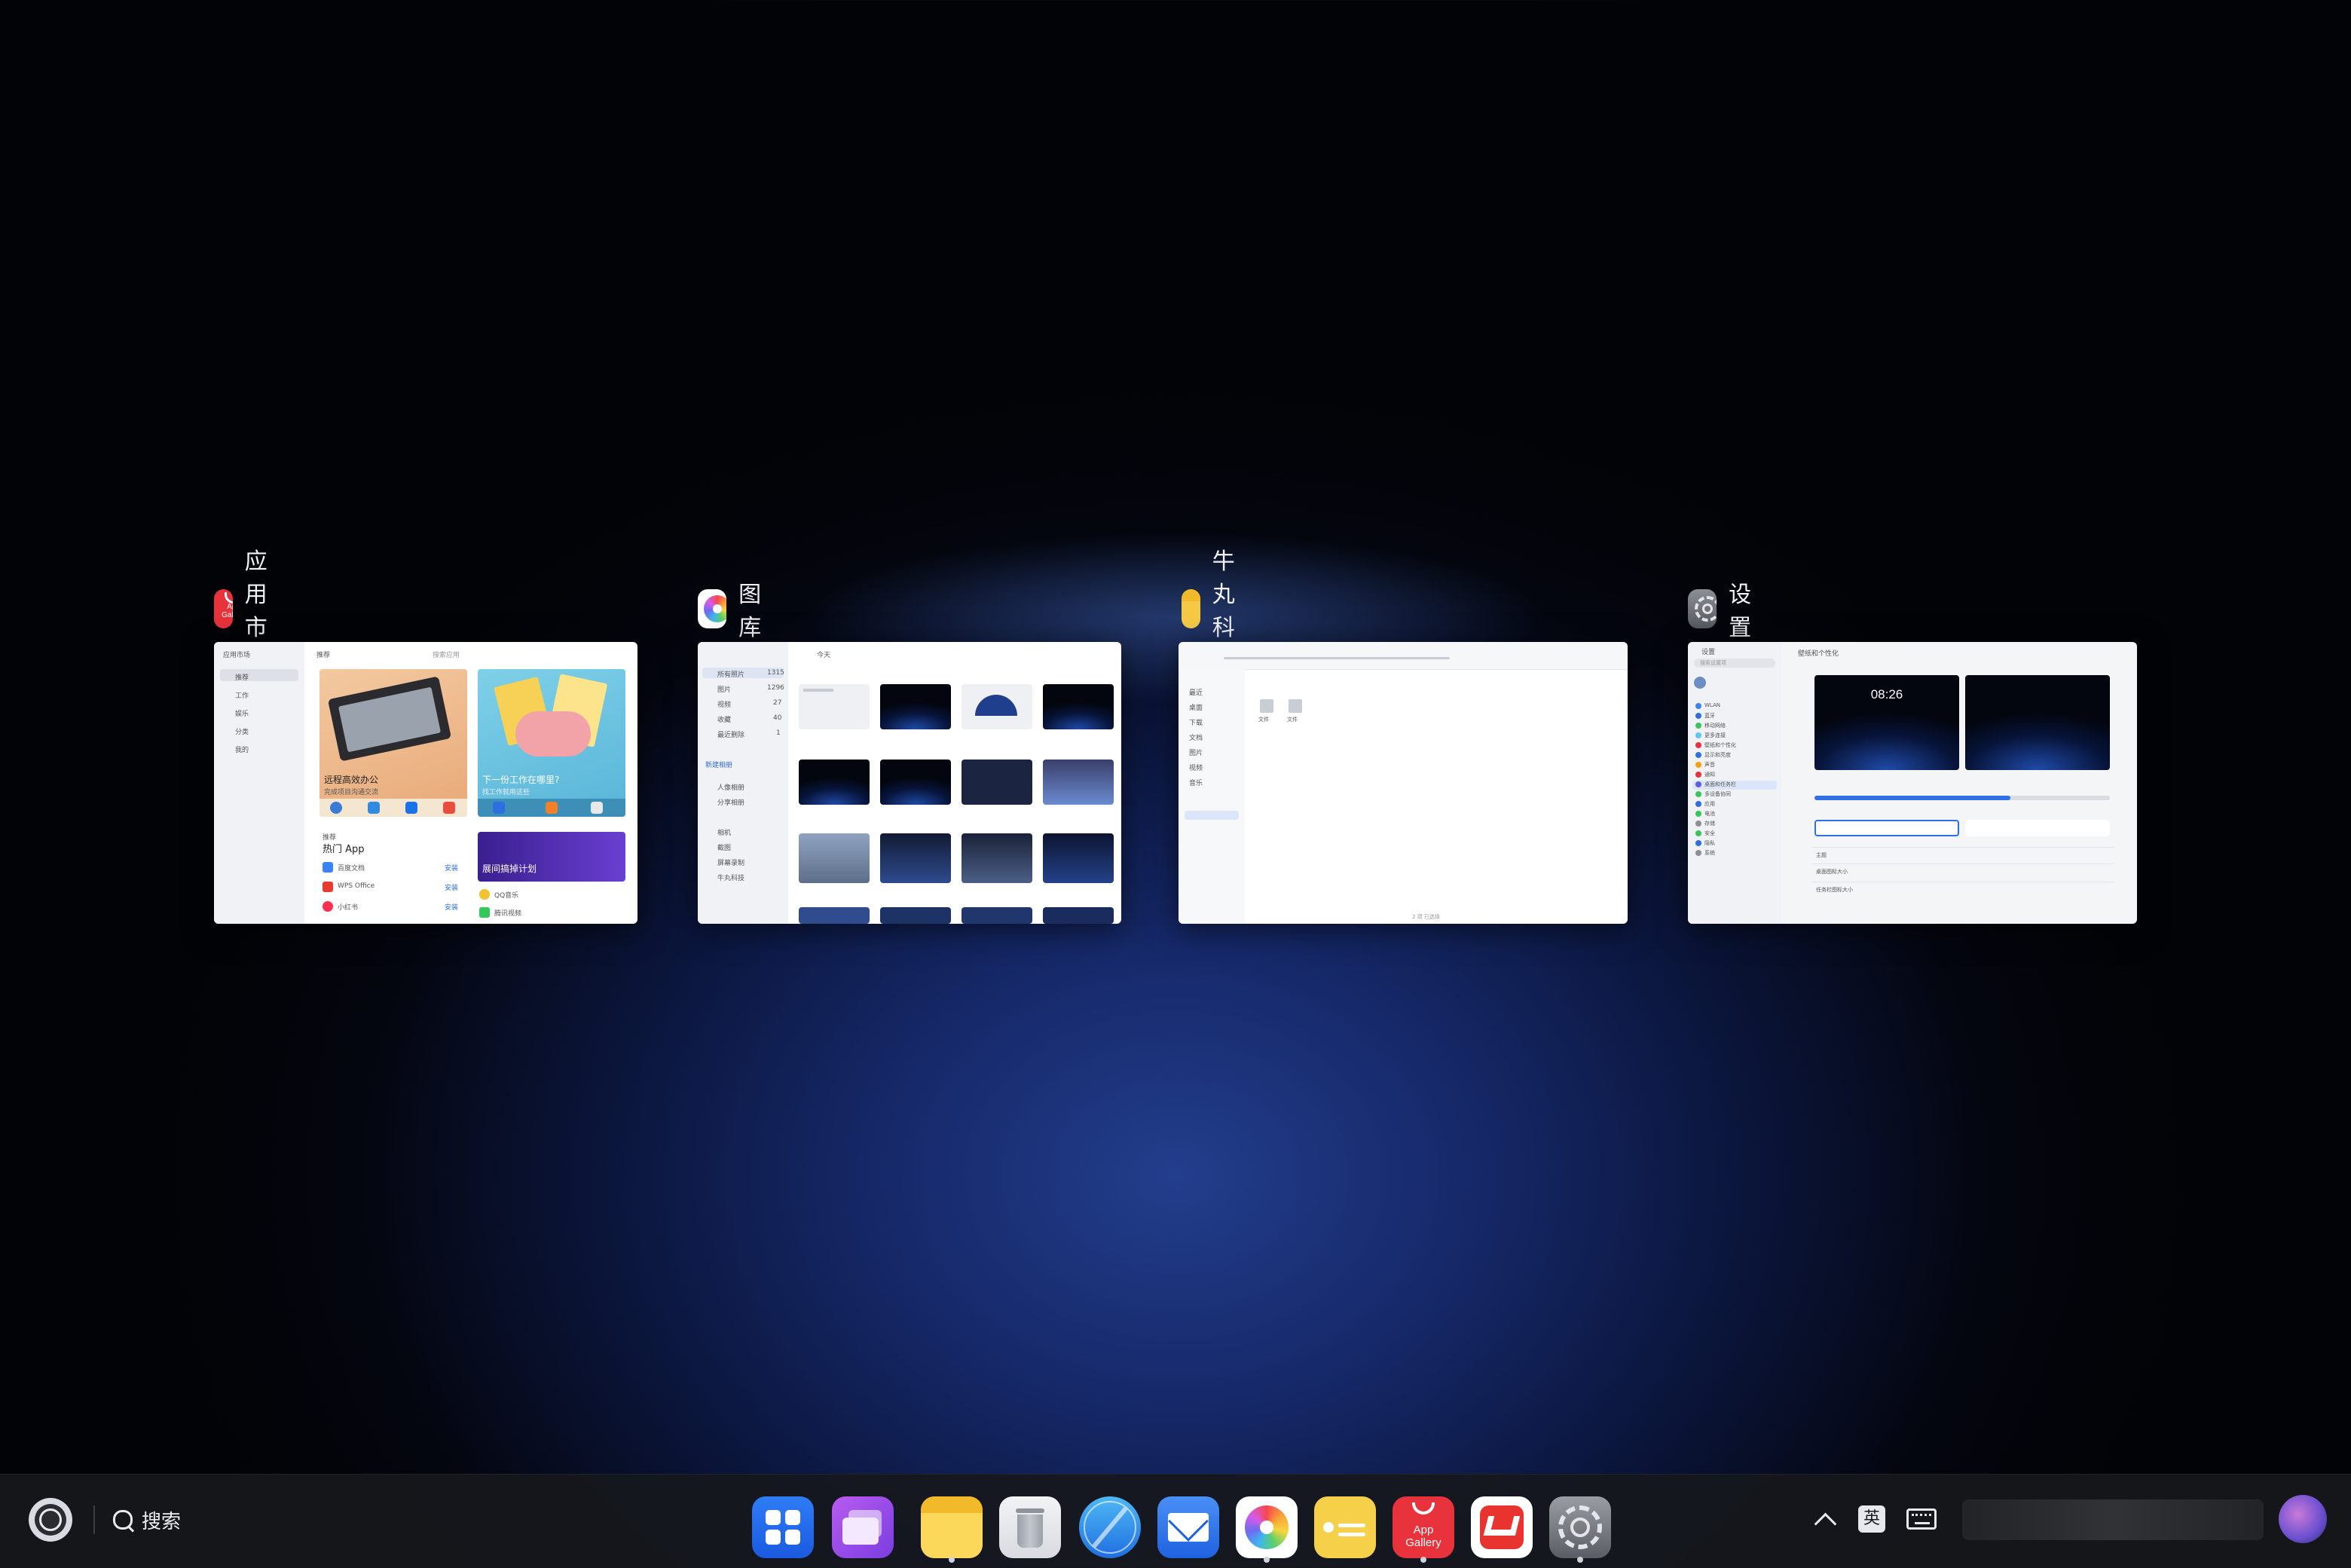  I want to click on ime-indicator: 英, so click(1871, 1519).